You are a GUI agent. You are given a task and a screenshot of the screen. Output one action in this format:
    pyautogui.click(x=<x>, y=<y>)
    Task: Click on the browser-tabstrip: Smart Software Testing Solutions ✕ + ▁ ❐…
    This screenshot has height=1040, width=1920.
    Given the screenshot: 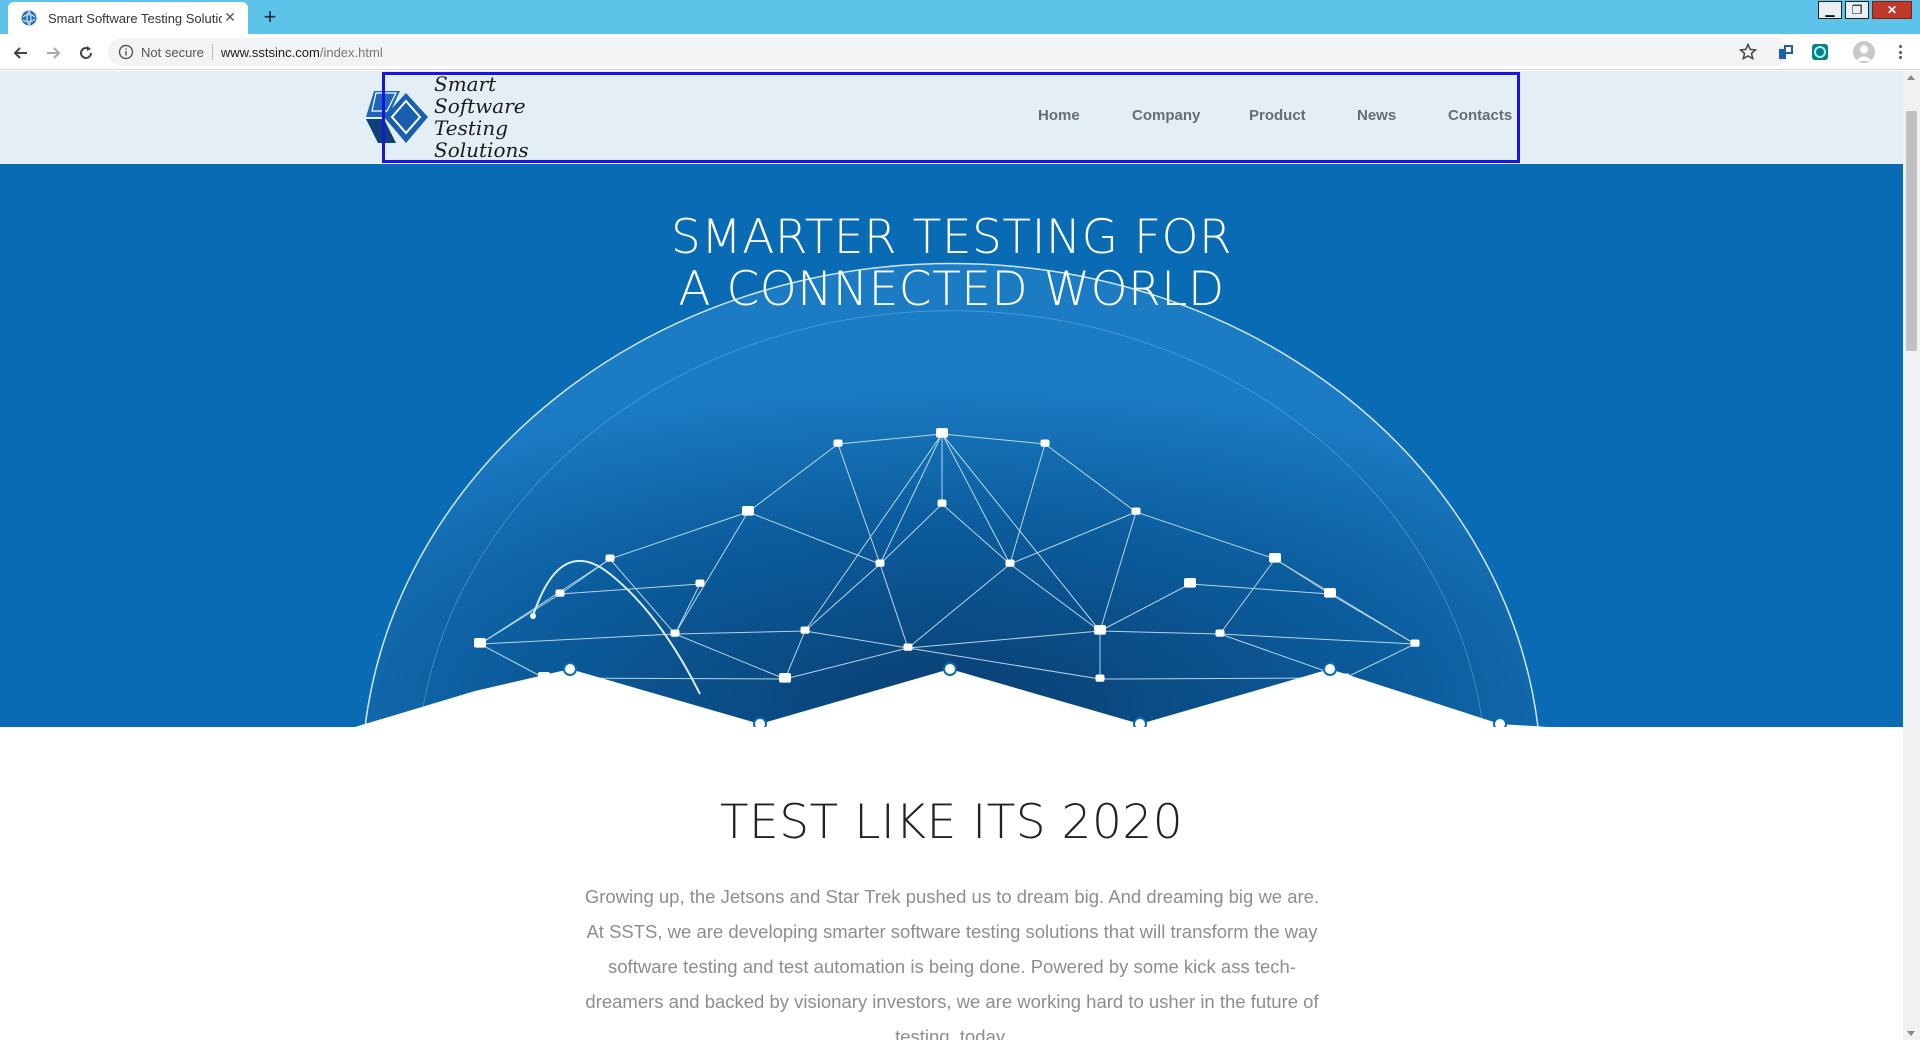 What is the action you would take?
    pyautogui.click(x=960, y=17)
    